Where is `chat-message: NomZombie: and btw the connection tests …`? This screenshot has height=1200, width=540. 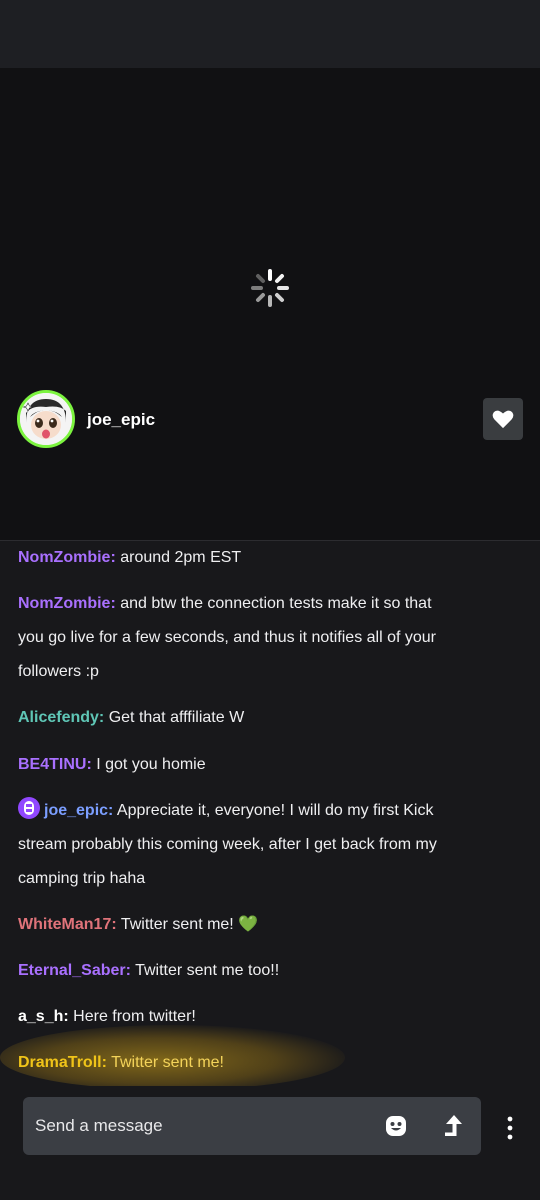
chat-message: NomZombie: and btw the connection tests … is located at coordinates (268, 638).